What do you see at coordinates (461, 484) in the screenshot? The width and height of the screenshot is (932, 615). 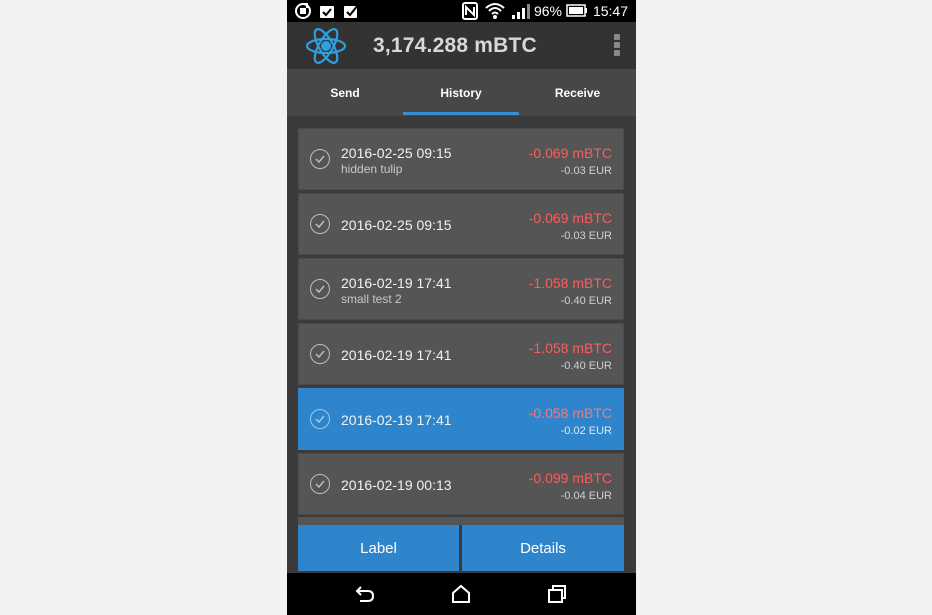 I see `transaction-row: 2016-02-19 00:13 -0.099 mBTC -0.04 EUR` at bounding box center [461, 484].